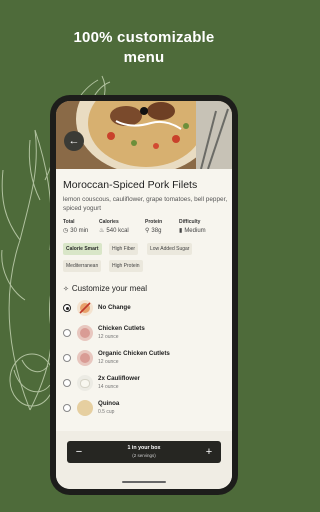 This screenshot has height=512, width=320. Describe the element at coordinates (106, 412) in the screenshot. I see `option-quantity: 0.5 cup` at that location.